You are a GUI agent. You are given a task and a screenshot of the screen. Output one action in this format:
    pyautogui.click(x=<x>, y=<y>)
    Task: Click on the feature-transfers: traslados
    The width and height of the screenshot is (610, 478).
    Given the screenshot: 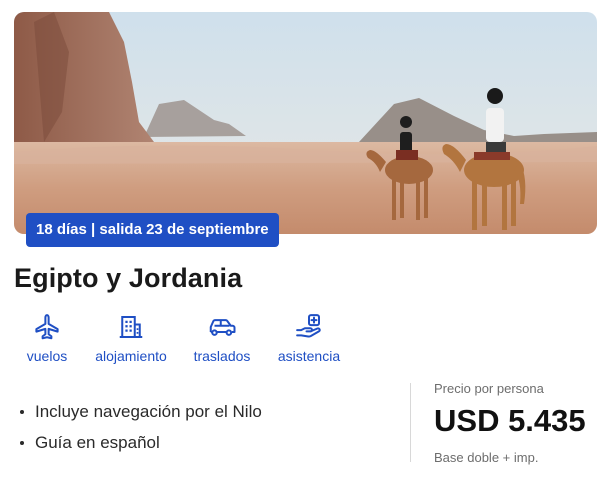 What is the action you would take?
    pyautogui.click(x=222, y=338)
    